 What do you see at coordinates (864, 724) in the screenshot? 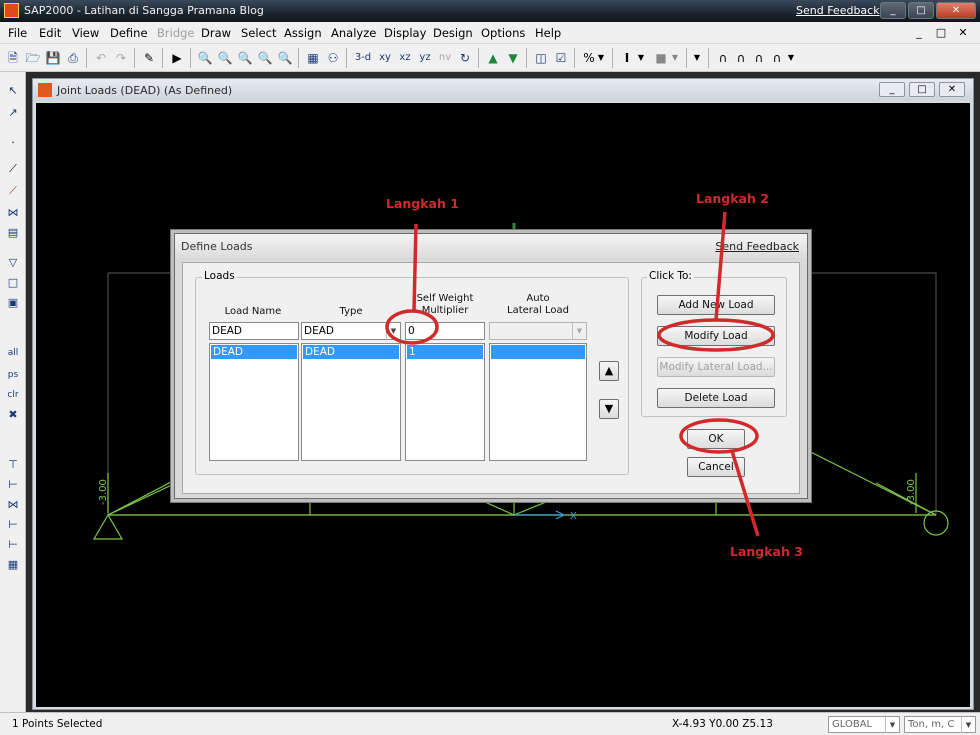
I see `coord-system-select: GLOBAL ▼` at bounding box center [864, 724].